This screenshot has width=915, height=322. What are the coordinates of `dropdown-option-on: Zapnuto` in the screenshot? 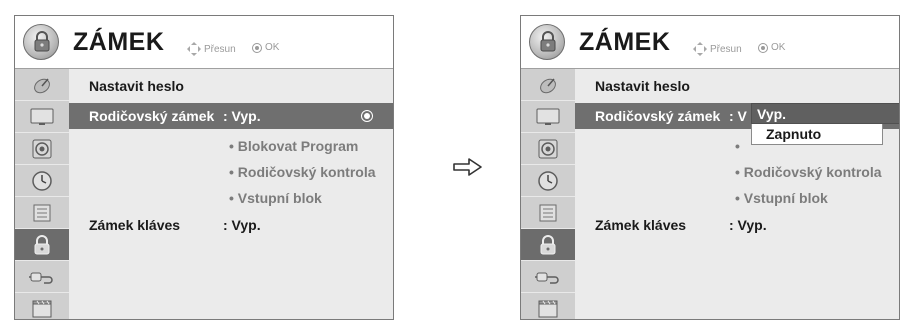 It's located at (817, 134).